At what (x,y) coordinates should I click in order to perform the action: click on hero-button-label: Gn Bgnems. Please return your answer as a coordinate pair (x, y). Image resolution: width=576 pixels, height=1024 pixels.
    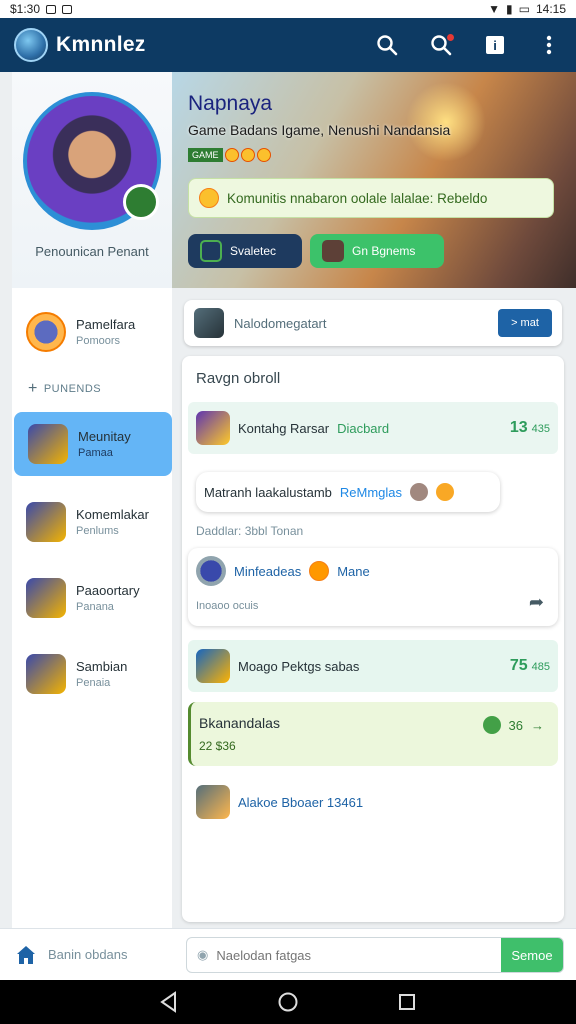
    Looking at the image, I should click on (384, 251).